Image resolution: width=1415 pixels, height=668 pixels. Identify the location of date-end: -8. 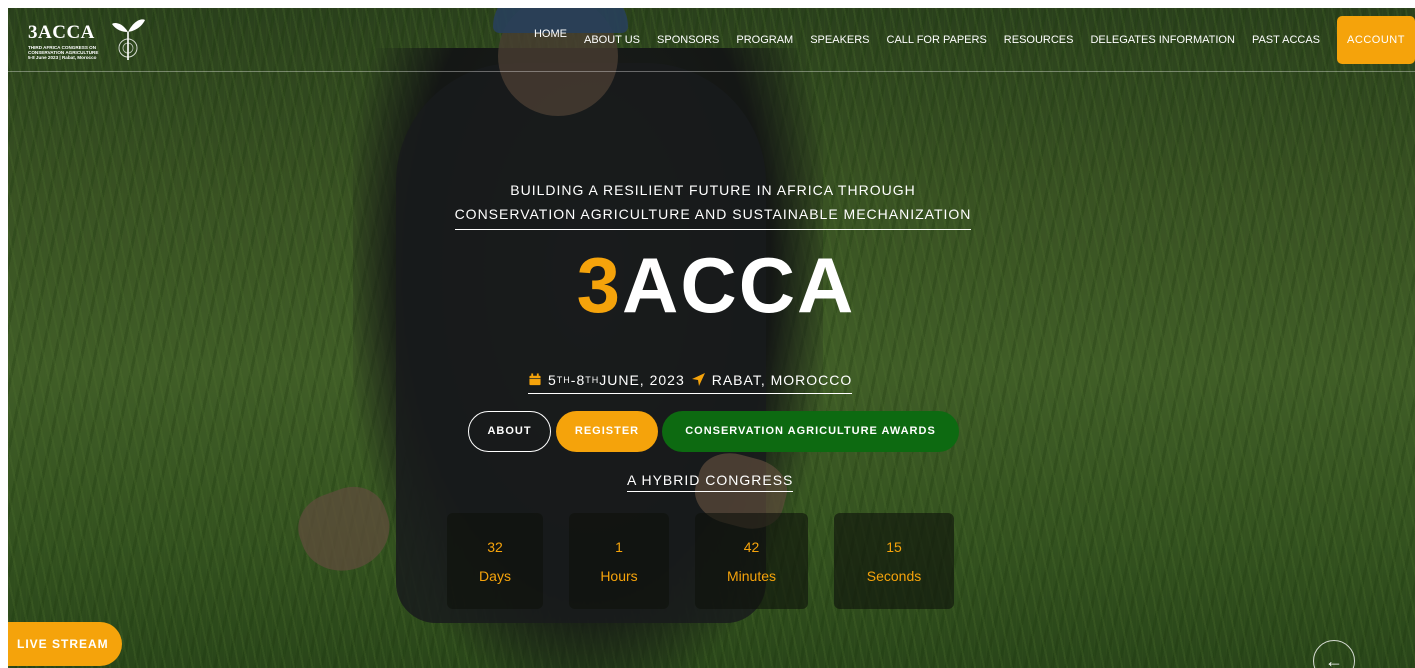
(578, 379).